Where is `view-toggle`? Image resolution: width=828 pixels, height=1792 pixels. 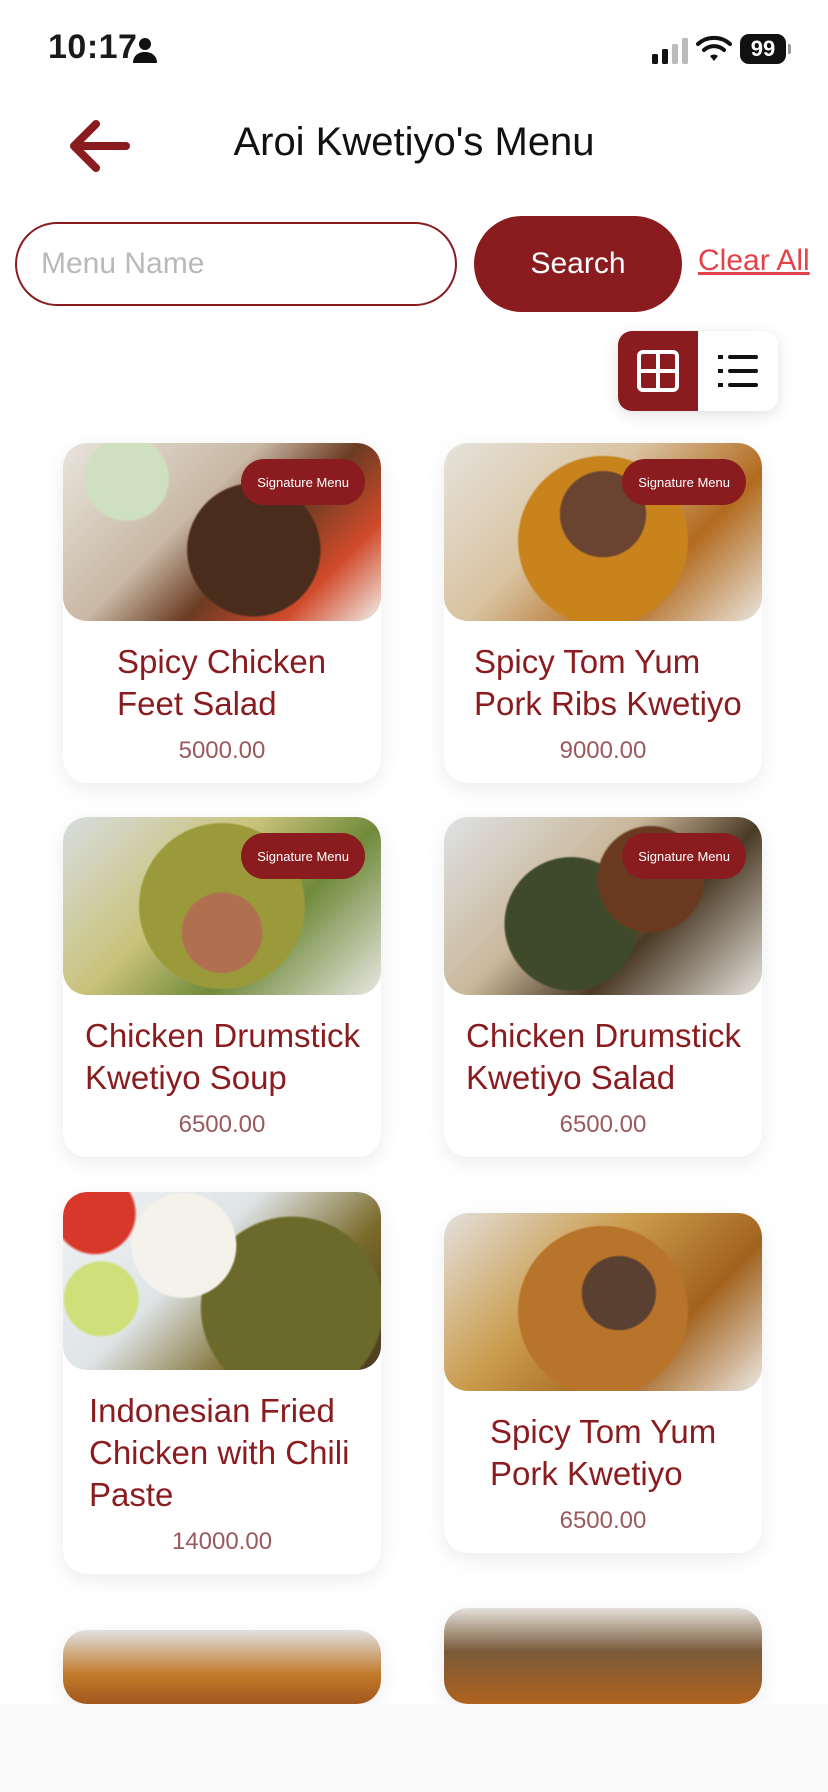
view-toggle is located at coordinates (698, 371).